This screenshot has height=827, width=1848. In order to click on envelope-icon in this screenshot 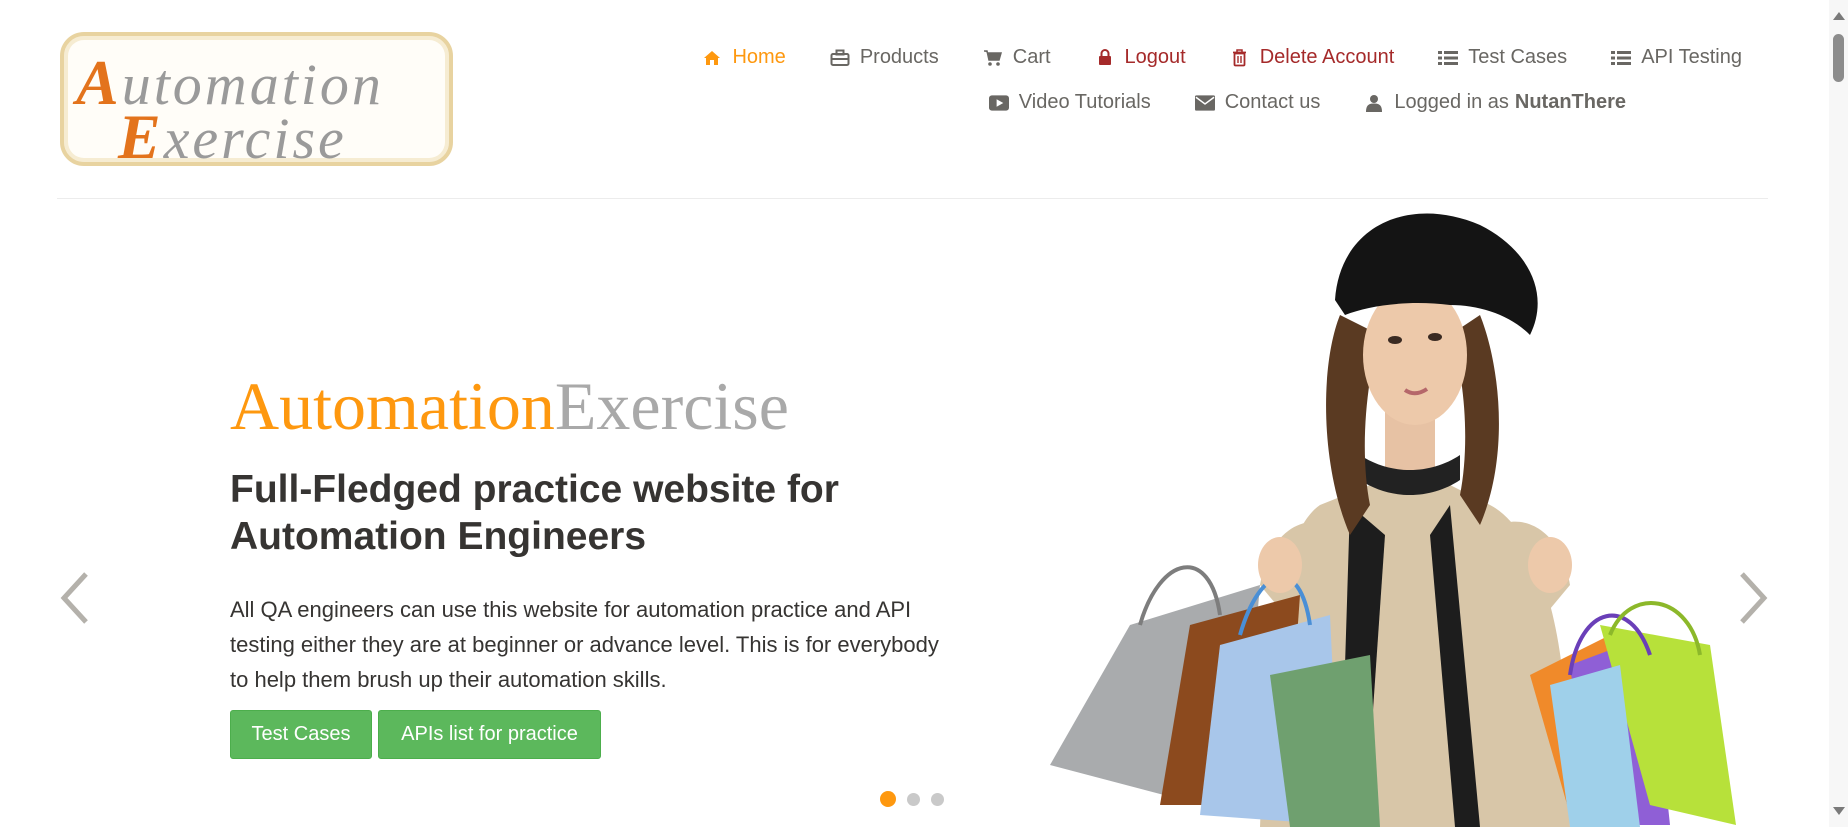, I will do `click(1204, 103)`.